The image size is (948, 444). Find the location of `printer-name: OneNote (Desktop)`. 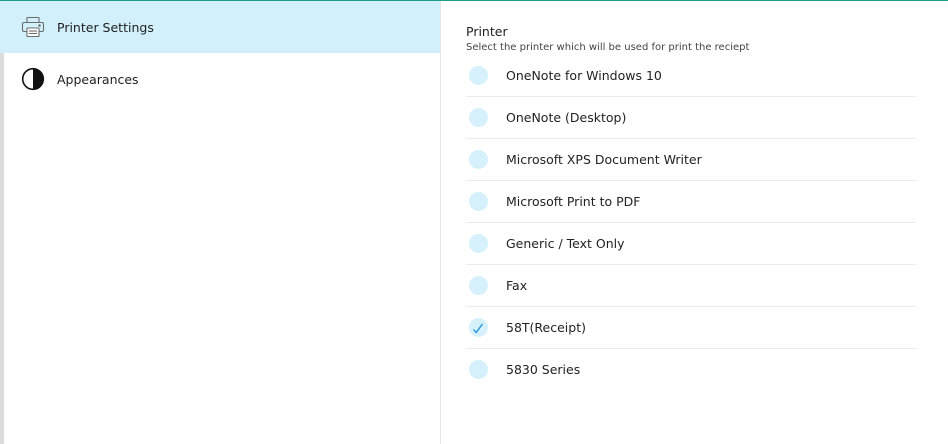

printer-name: OneNote (Desktop) is located at coordinates (566, 117).